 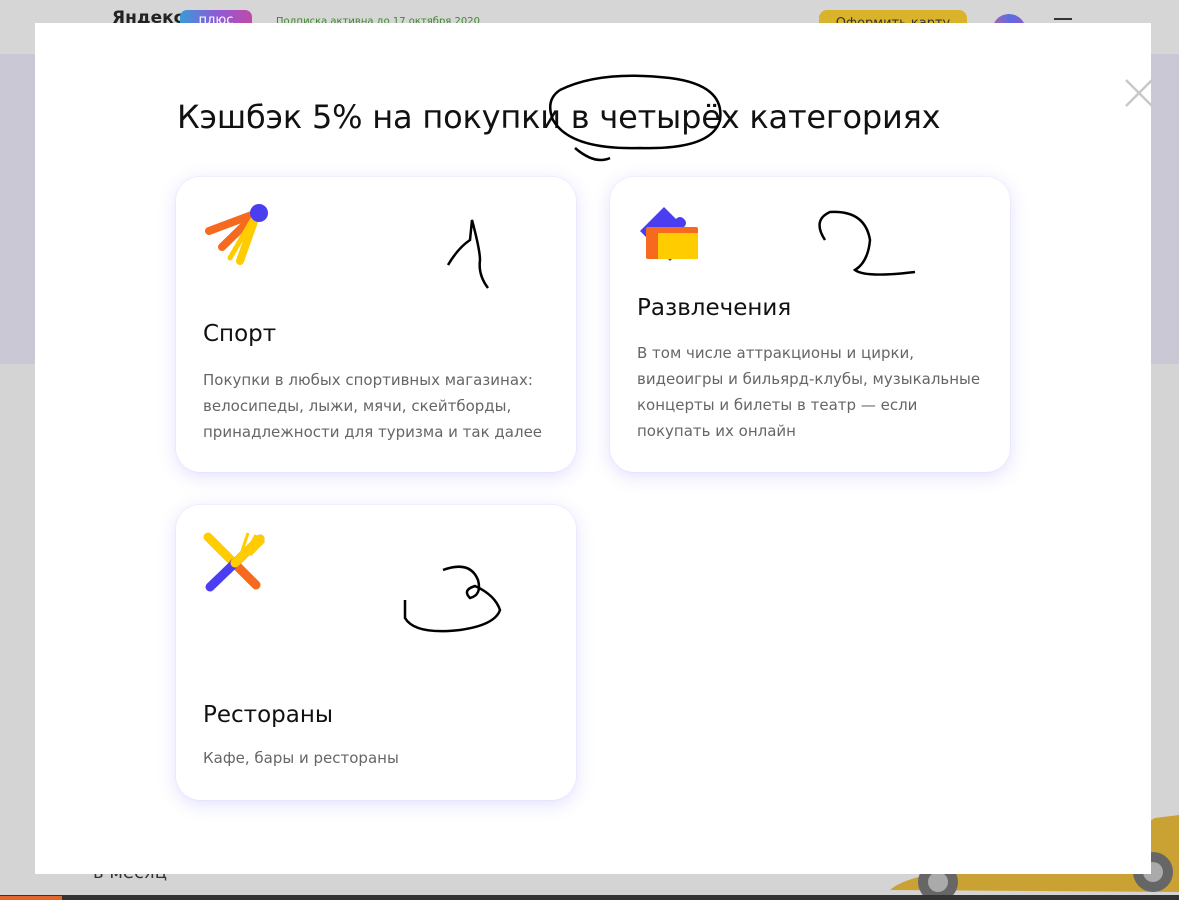 I want to click on category-title: Развлечения, so click(x=714, y=308).